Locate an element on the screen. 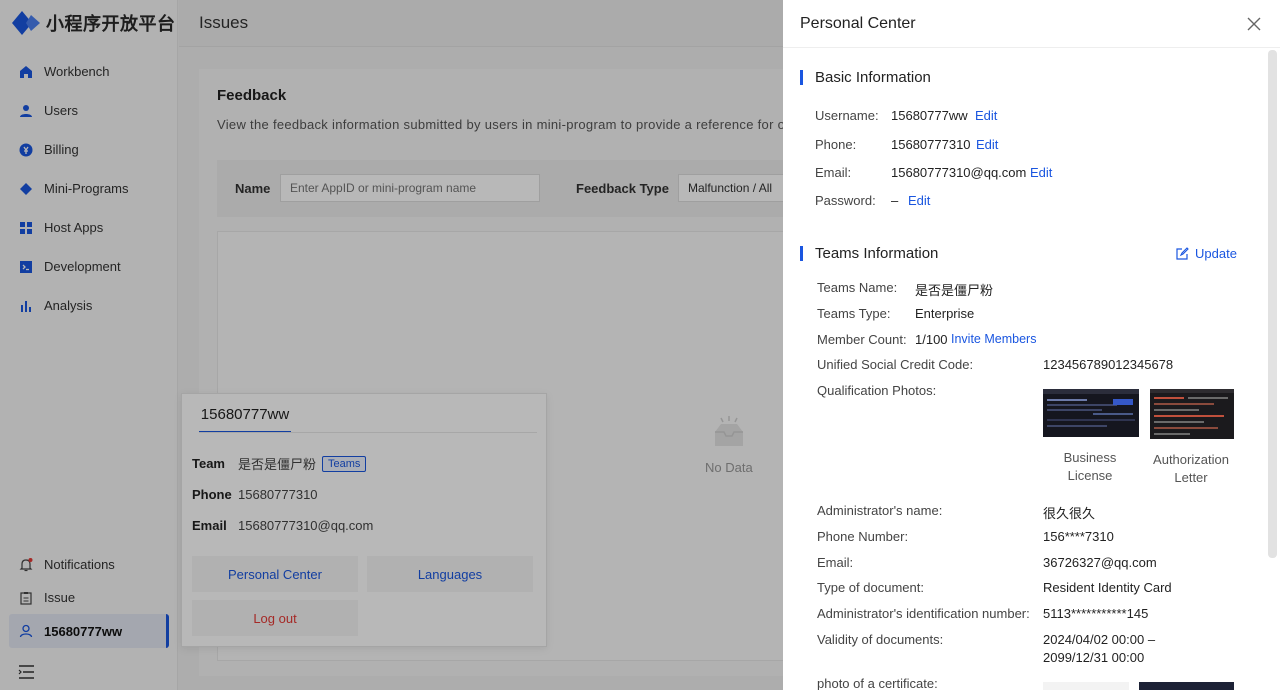  edit-email-link: Edit is located at coordinates (1041, 172).